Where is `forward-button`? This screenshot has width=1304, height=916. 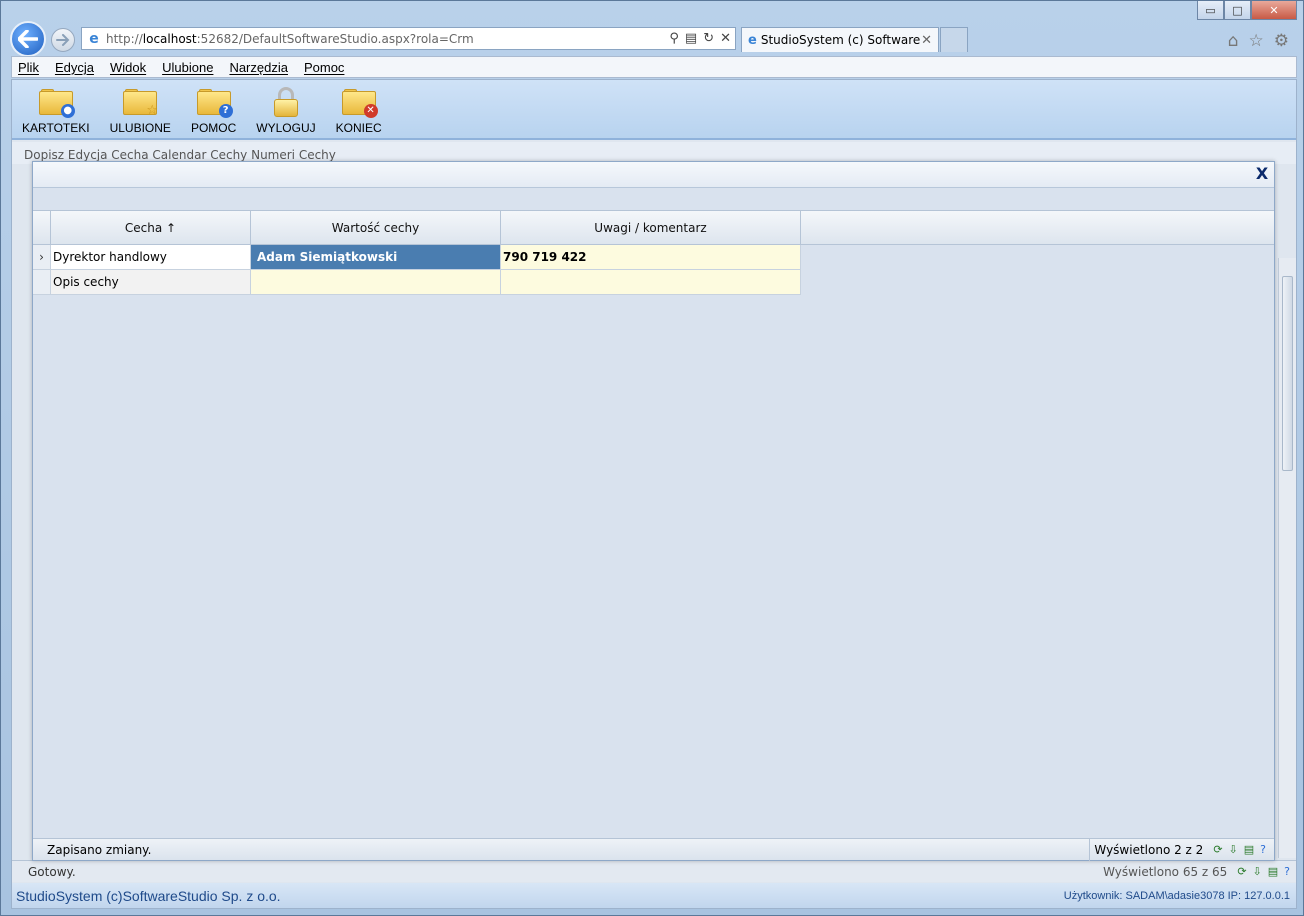
forward-button is located at coordinates (63, 40).